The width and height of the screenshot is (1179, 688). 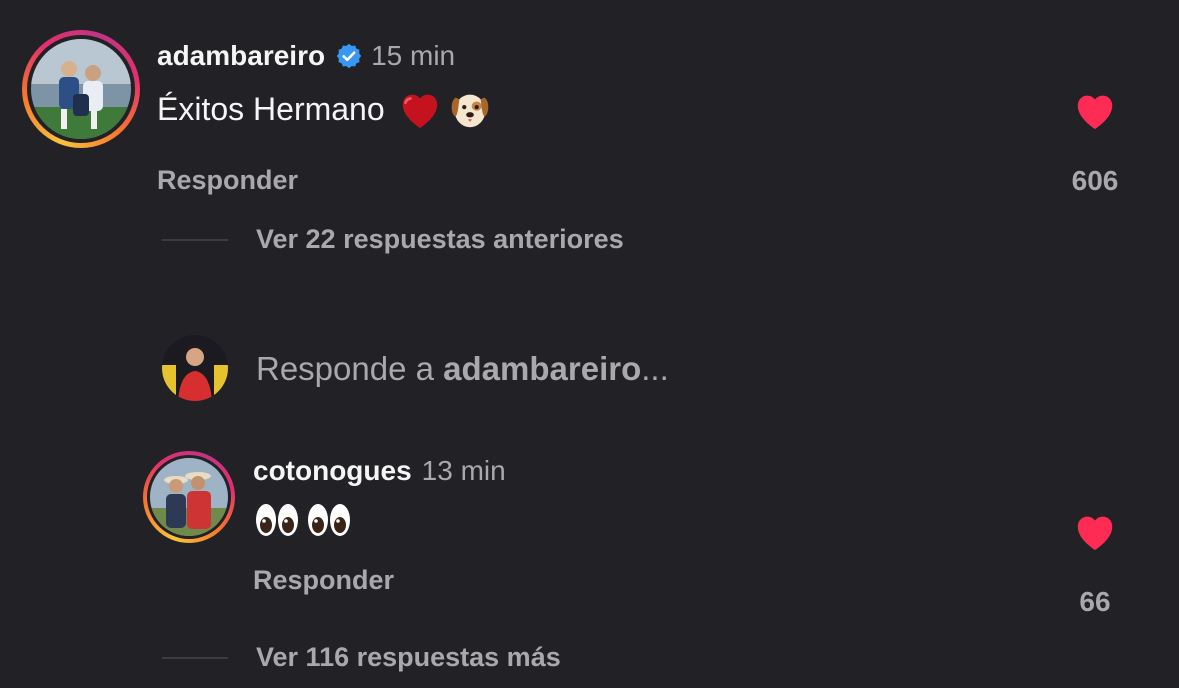 I want to click on avatar-cotonogues, so click(x=189, y=497).